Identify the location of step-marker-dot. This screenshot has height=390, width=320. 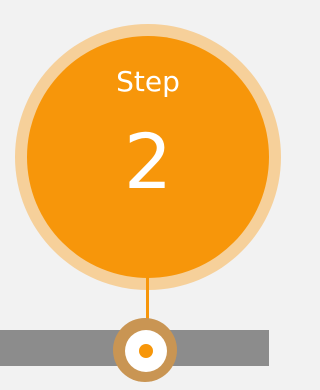
(146, 351).